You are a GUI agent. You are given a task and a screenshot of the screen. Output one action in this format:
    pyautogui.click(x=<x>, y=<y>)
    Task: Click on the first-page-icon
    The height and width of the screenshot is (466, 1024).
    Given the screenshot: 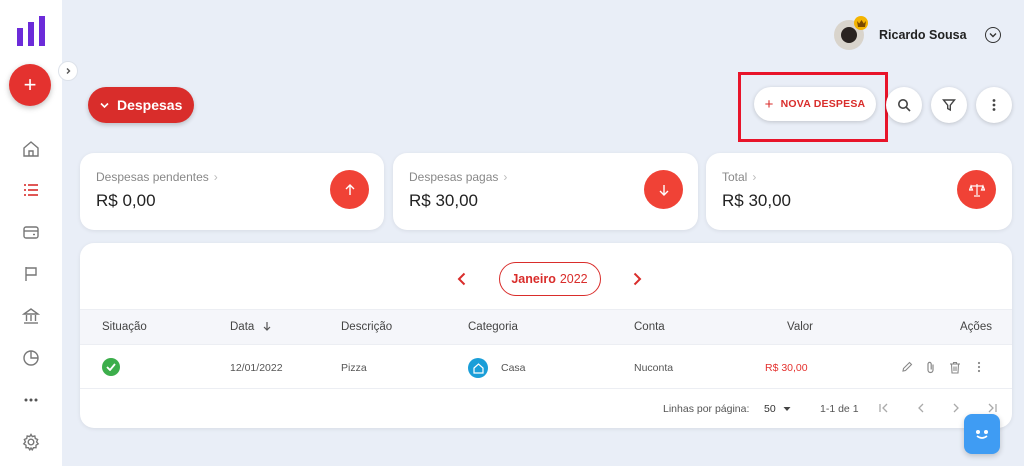 What is the action you would take?
    pyautogui.click(x=884, y=408)
    